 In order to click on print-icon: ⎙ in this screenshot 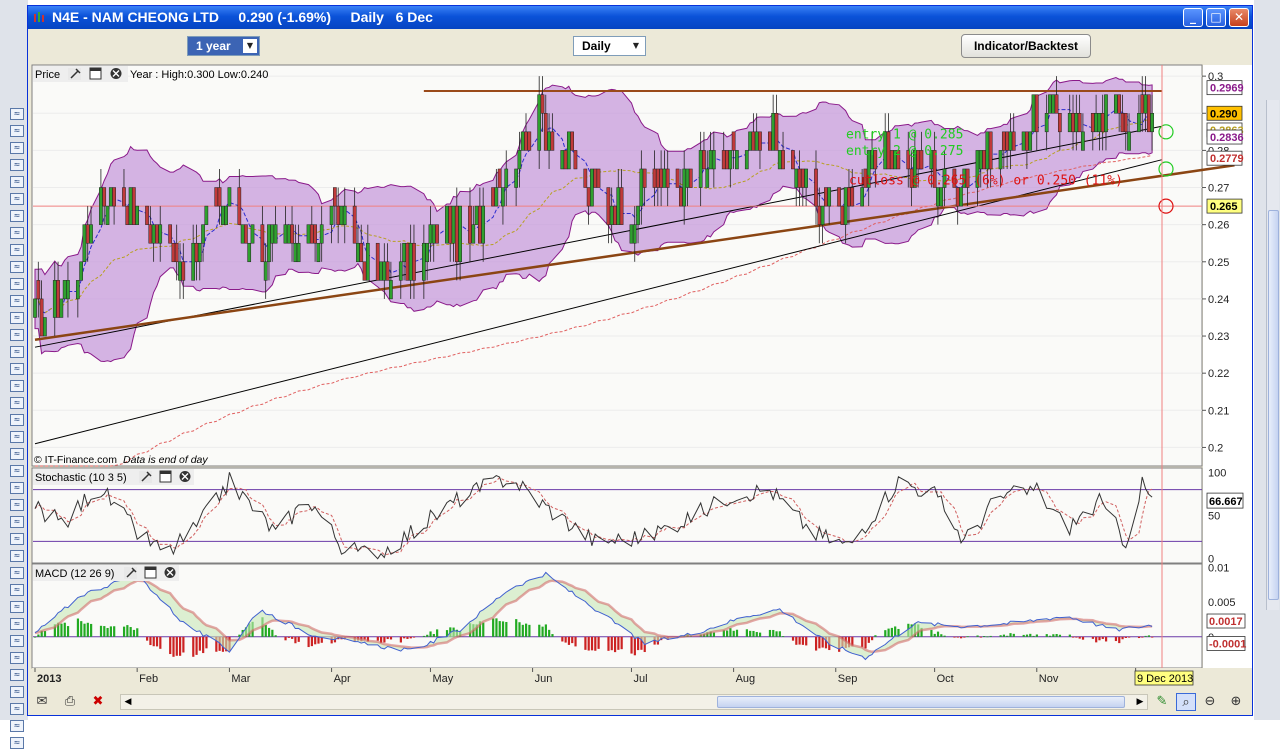, I will do `click(70, 702)`.